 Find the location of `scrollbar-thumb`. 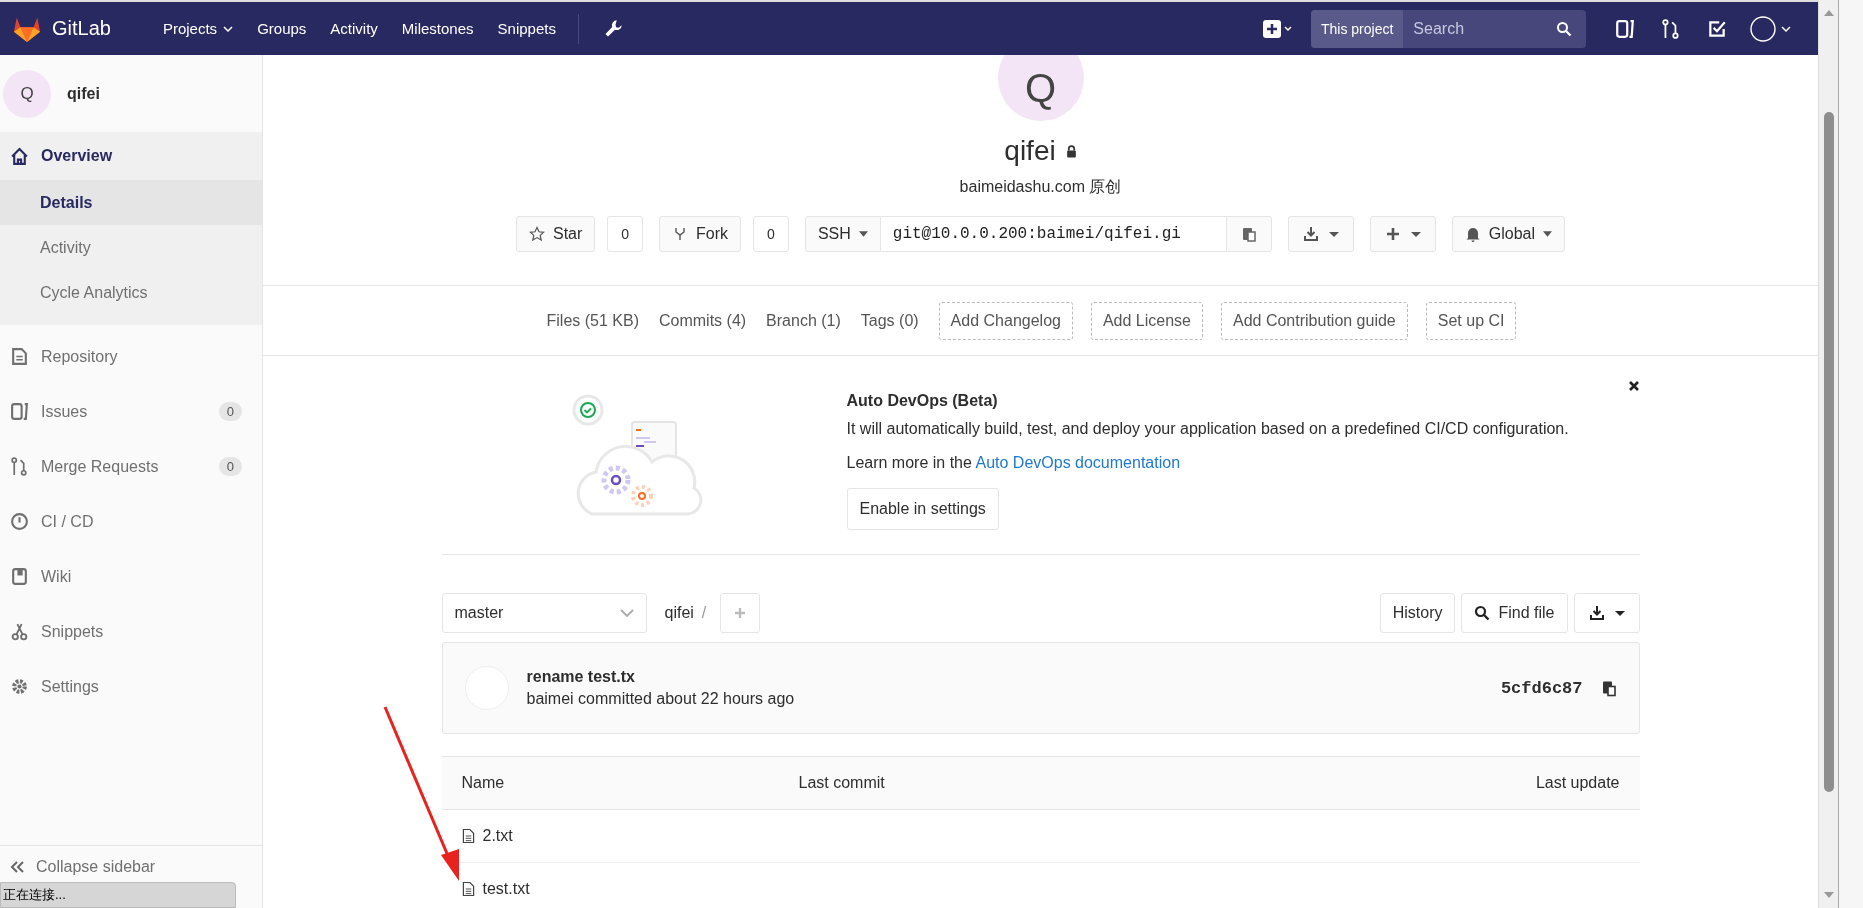

scrollbar-thumb is located at coordinates (1828, 452).